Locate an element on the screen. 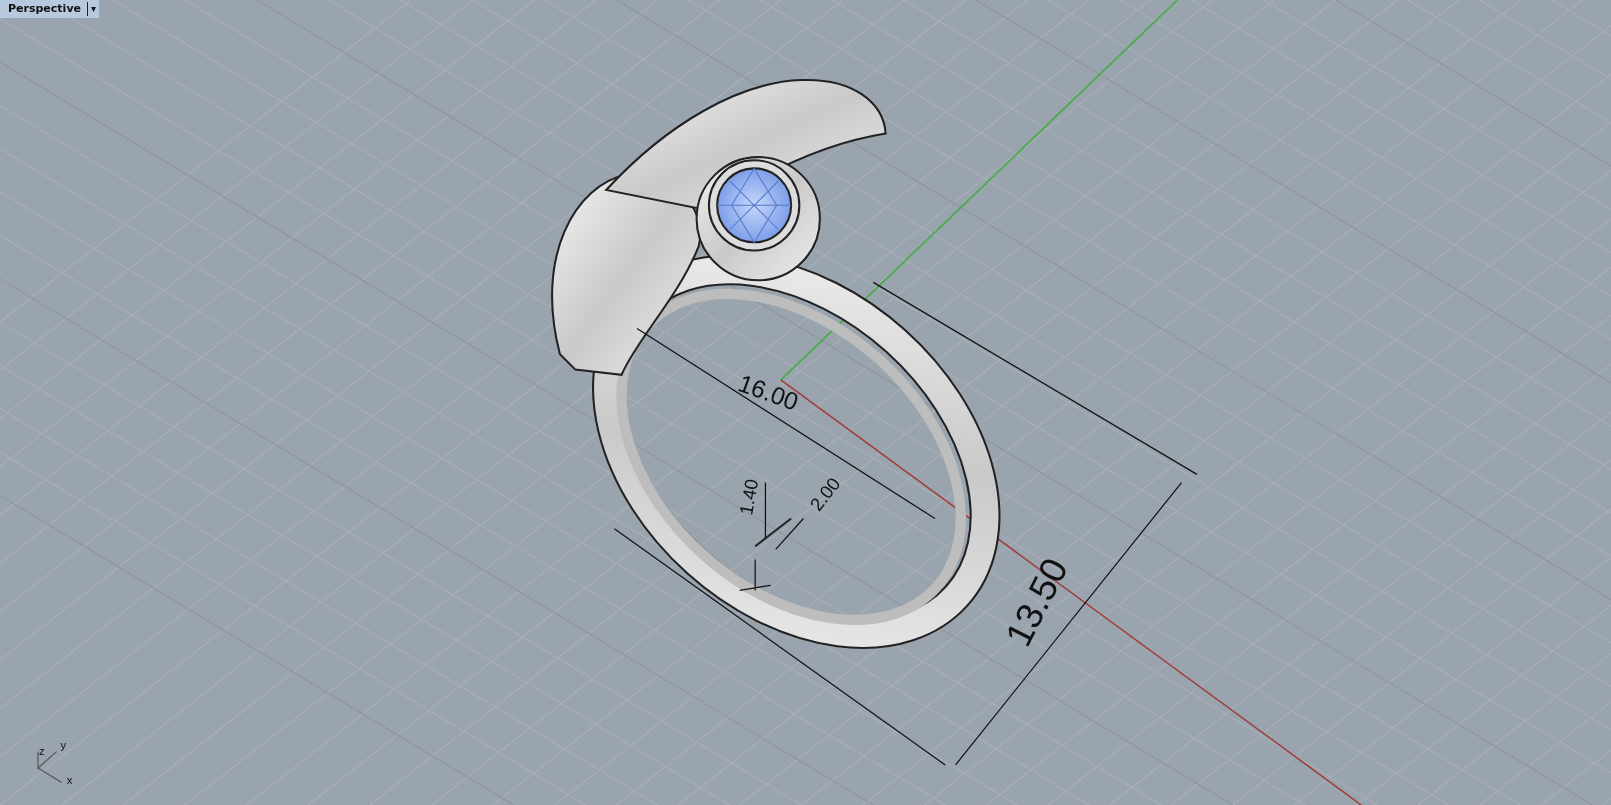  dimension-label: 16.00 is located at coordinates (768, 392).